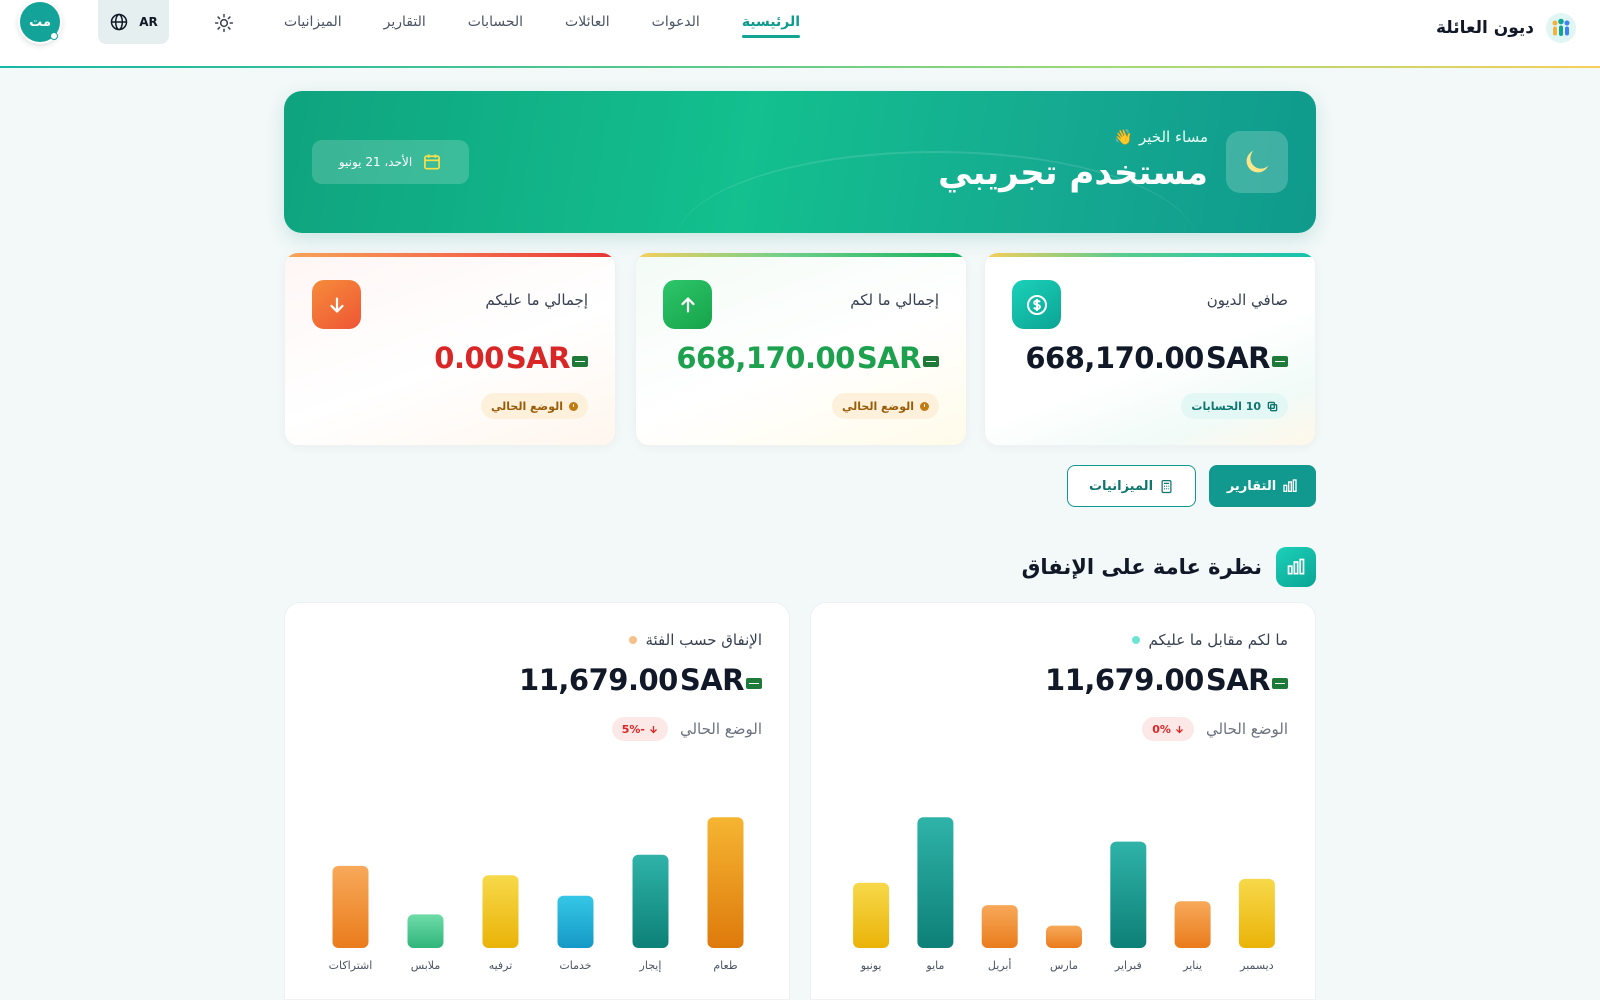 The image size is (1600, 1000). I want to click on x-axis-tick-label: خدمات, so click(575, 965).